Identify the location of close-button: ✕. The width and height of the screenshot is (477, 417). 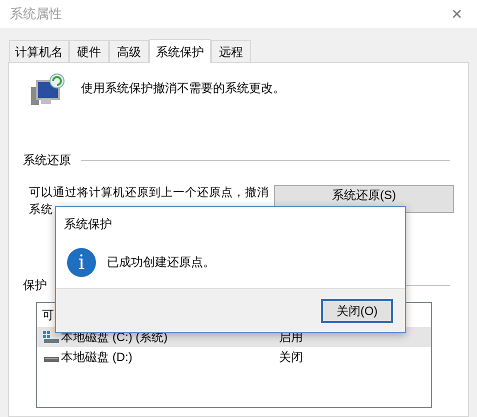
(457, 14).